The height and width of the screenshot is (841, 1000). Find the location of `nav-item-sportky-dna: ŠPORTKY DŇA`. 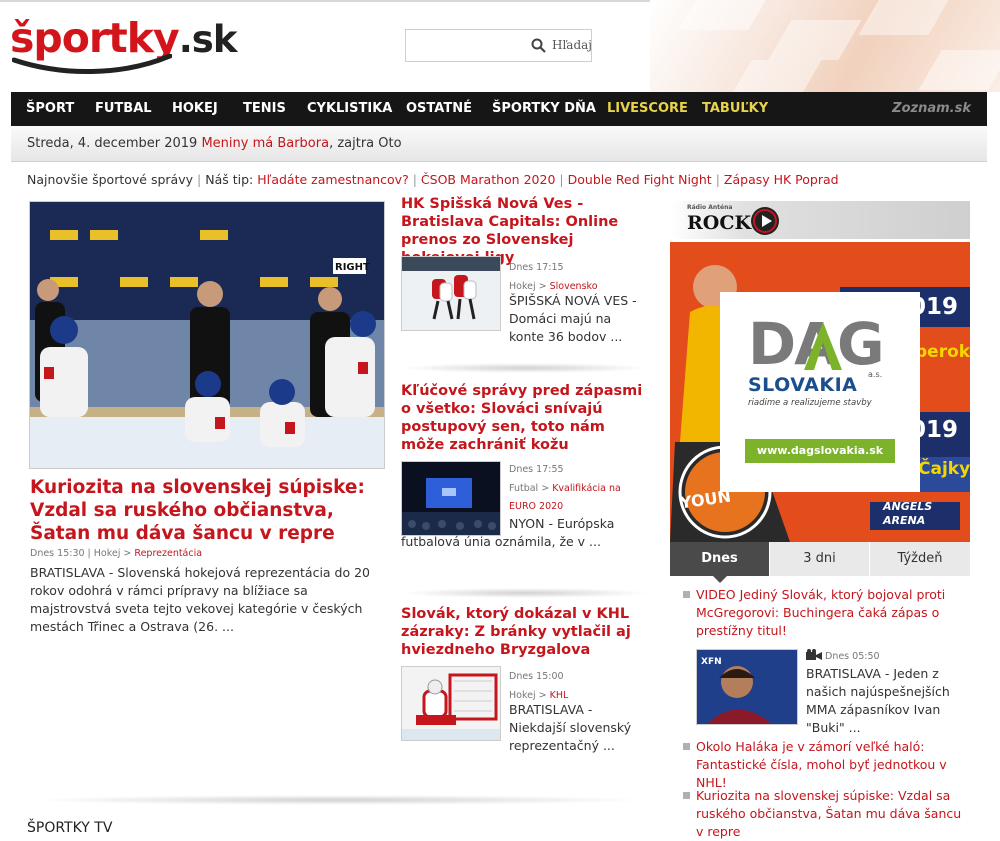

nav-item-sportky-dna: ŠPORTKY DŇA is located at coordinates (544, 109).